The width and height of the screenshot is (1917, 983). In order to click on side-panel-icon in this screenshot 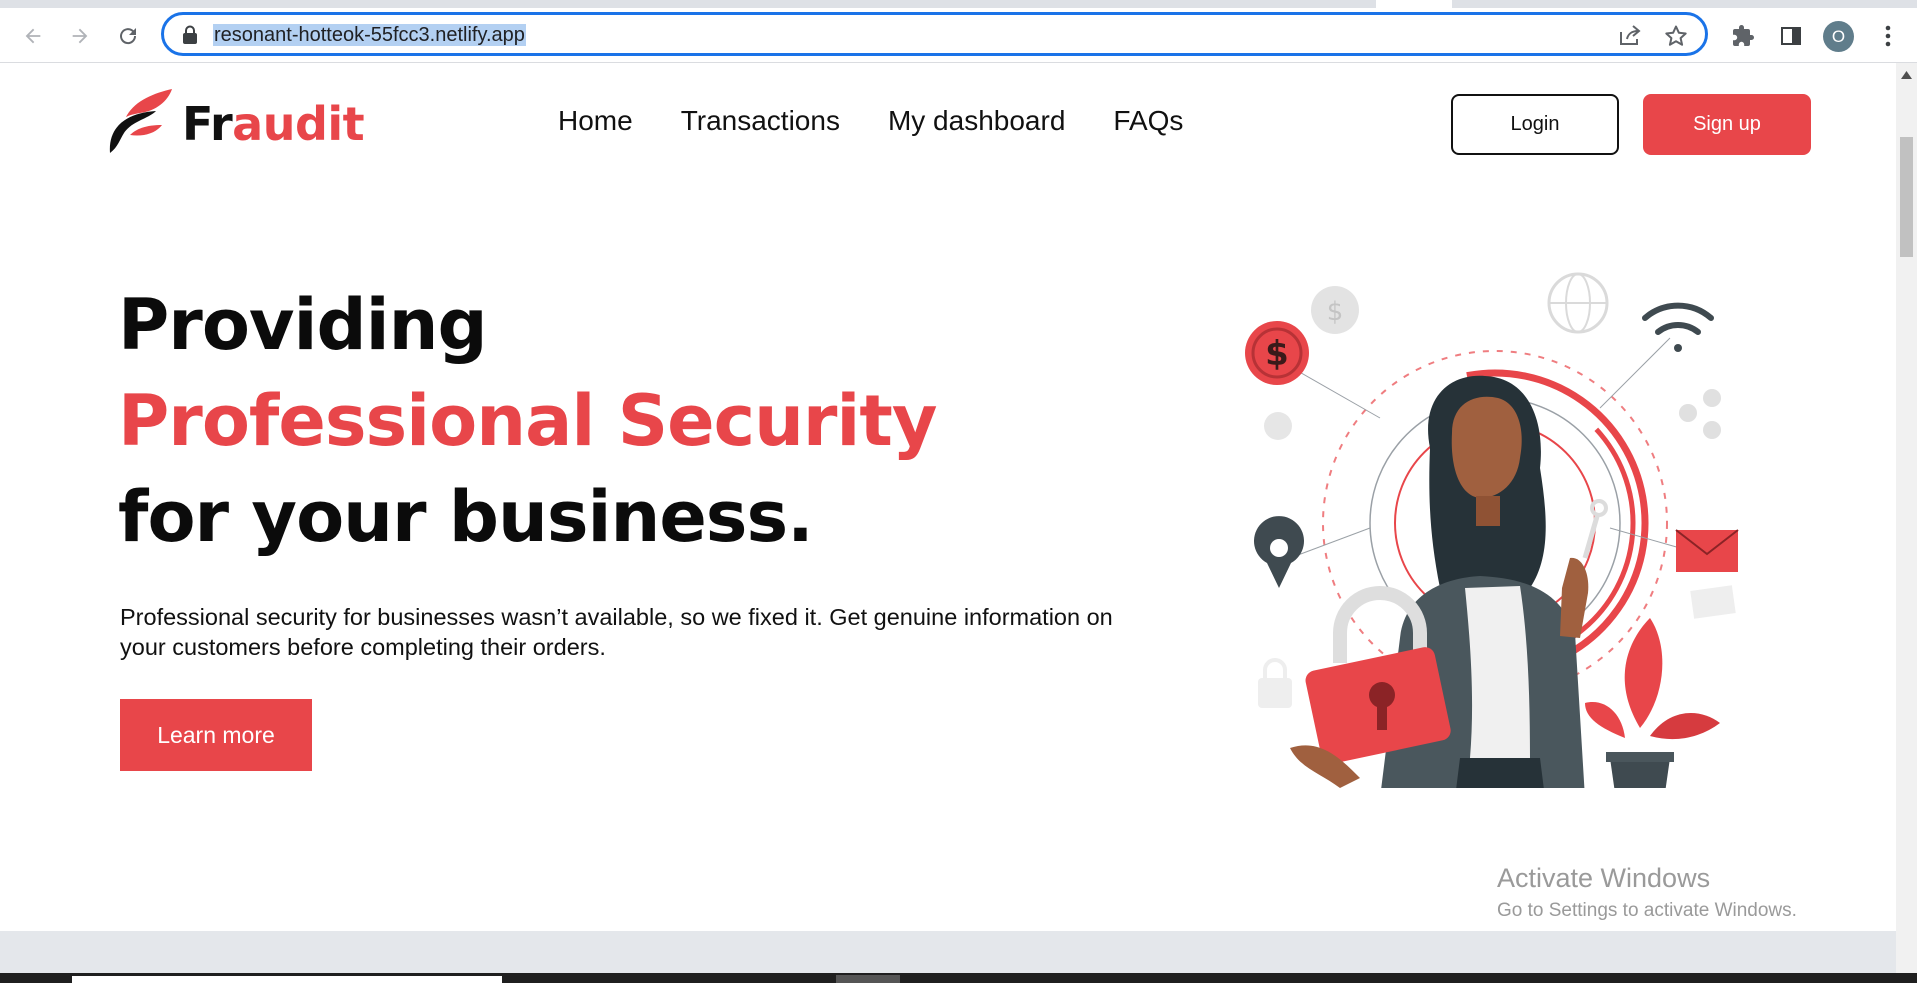, I will do `click(1791, 36)`.